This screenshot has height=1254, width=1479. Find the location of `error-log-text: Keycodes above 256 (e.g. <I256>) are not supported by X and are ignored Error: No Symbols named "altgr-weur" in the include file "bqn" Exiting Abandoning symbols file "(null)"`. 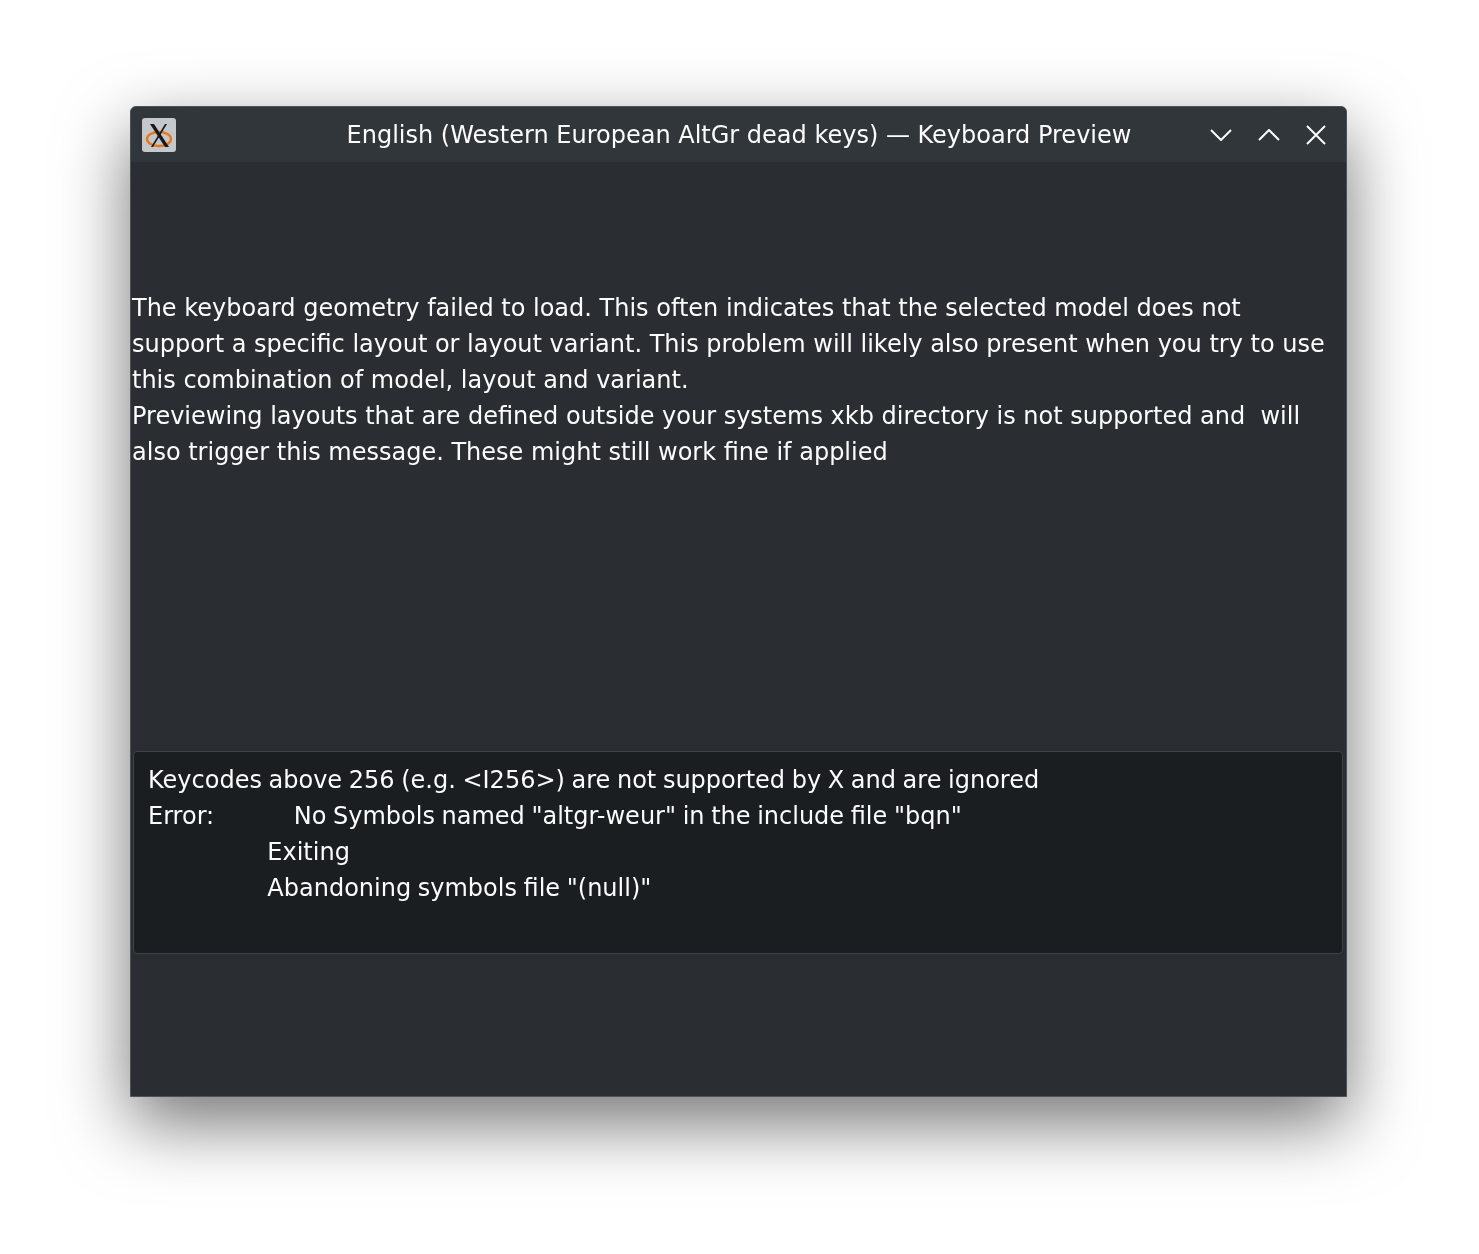

error-log-text: Keycodes above 256 (e.g. <I256>) are not supported by X and are ignored Error: No Symbols named "altgr-weur" in the include file "bqn" Exiting Abandoning symbols file "(null)" is located at coordinates (594, 834).